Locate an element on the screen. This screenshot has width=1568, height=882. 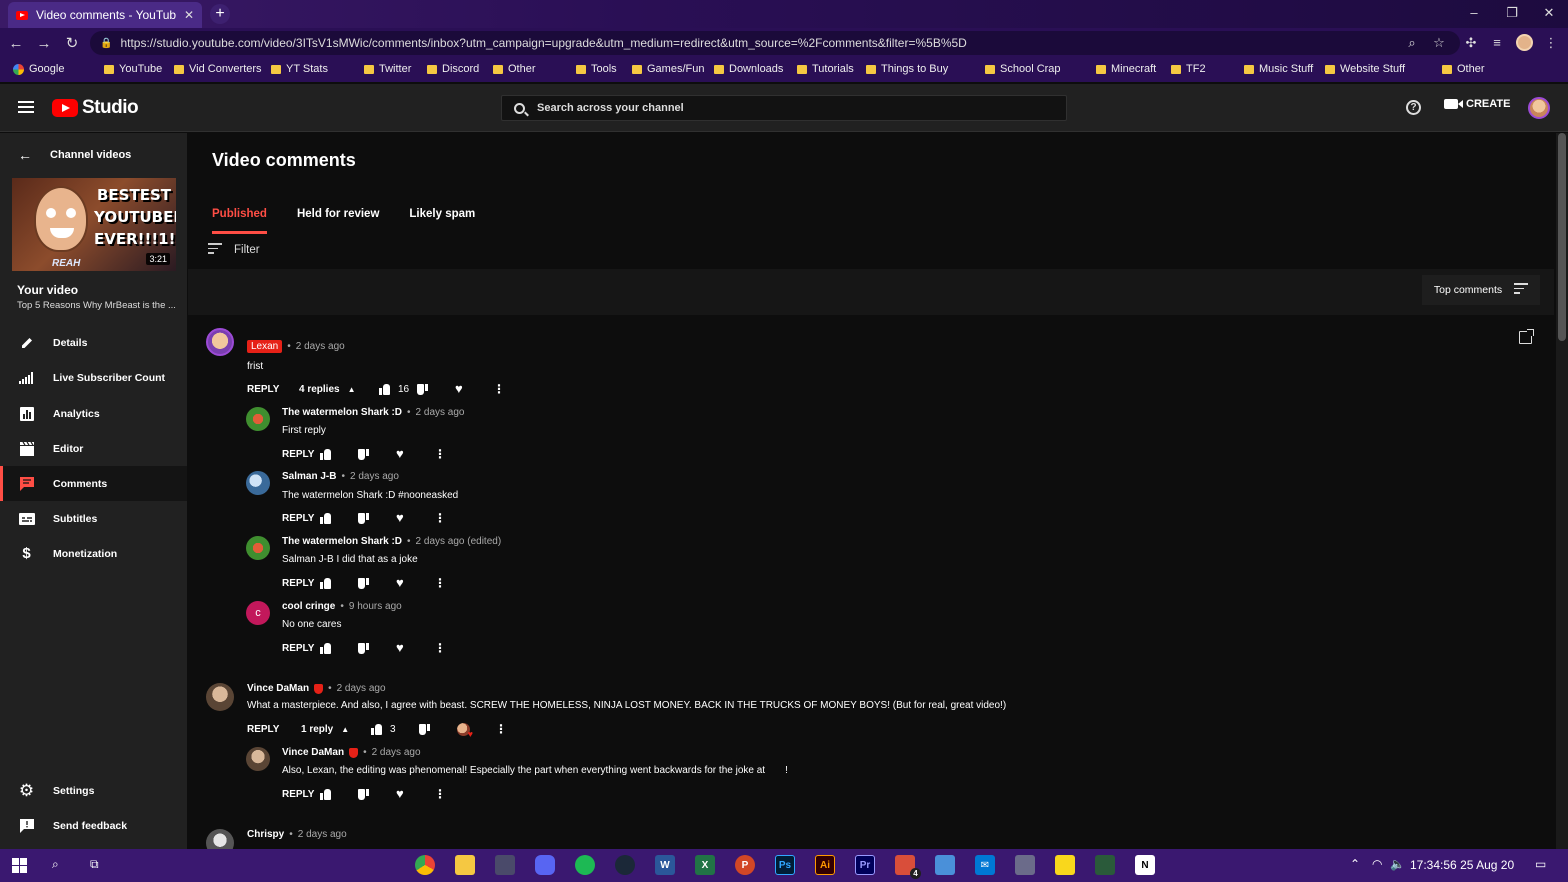
sidebar-item-comments: Comments is located at coordinates (93, 483).